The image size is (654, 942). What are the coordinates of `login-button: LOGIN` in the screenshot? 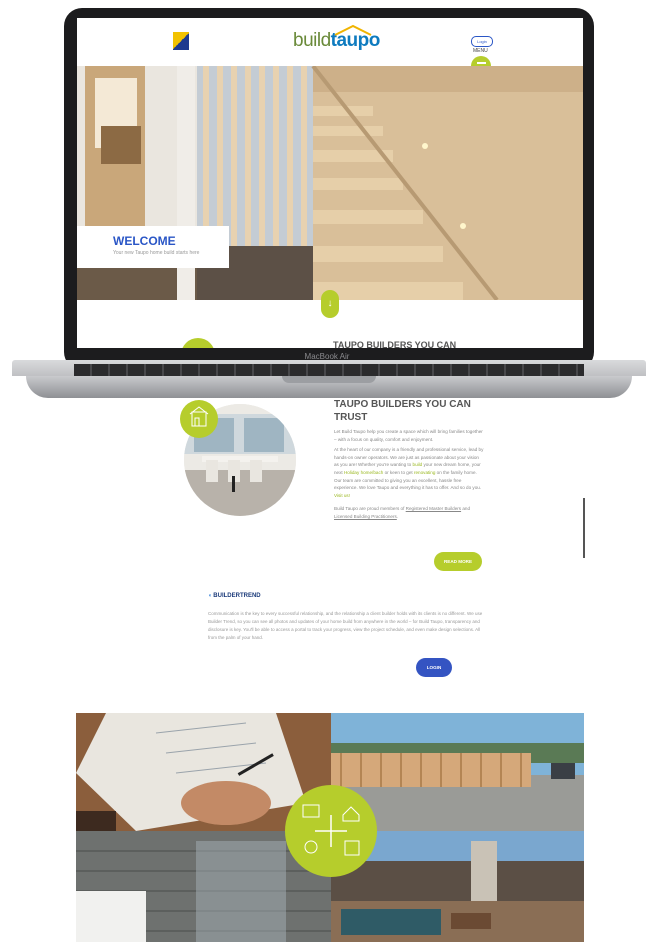 It's located at (434, 667).